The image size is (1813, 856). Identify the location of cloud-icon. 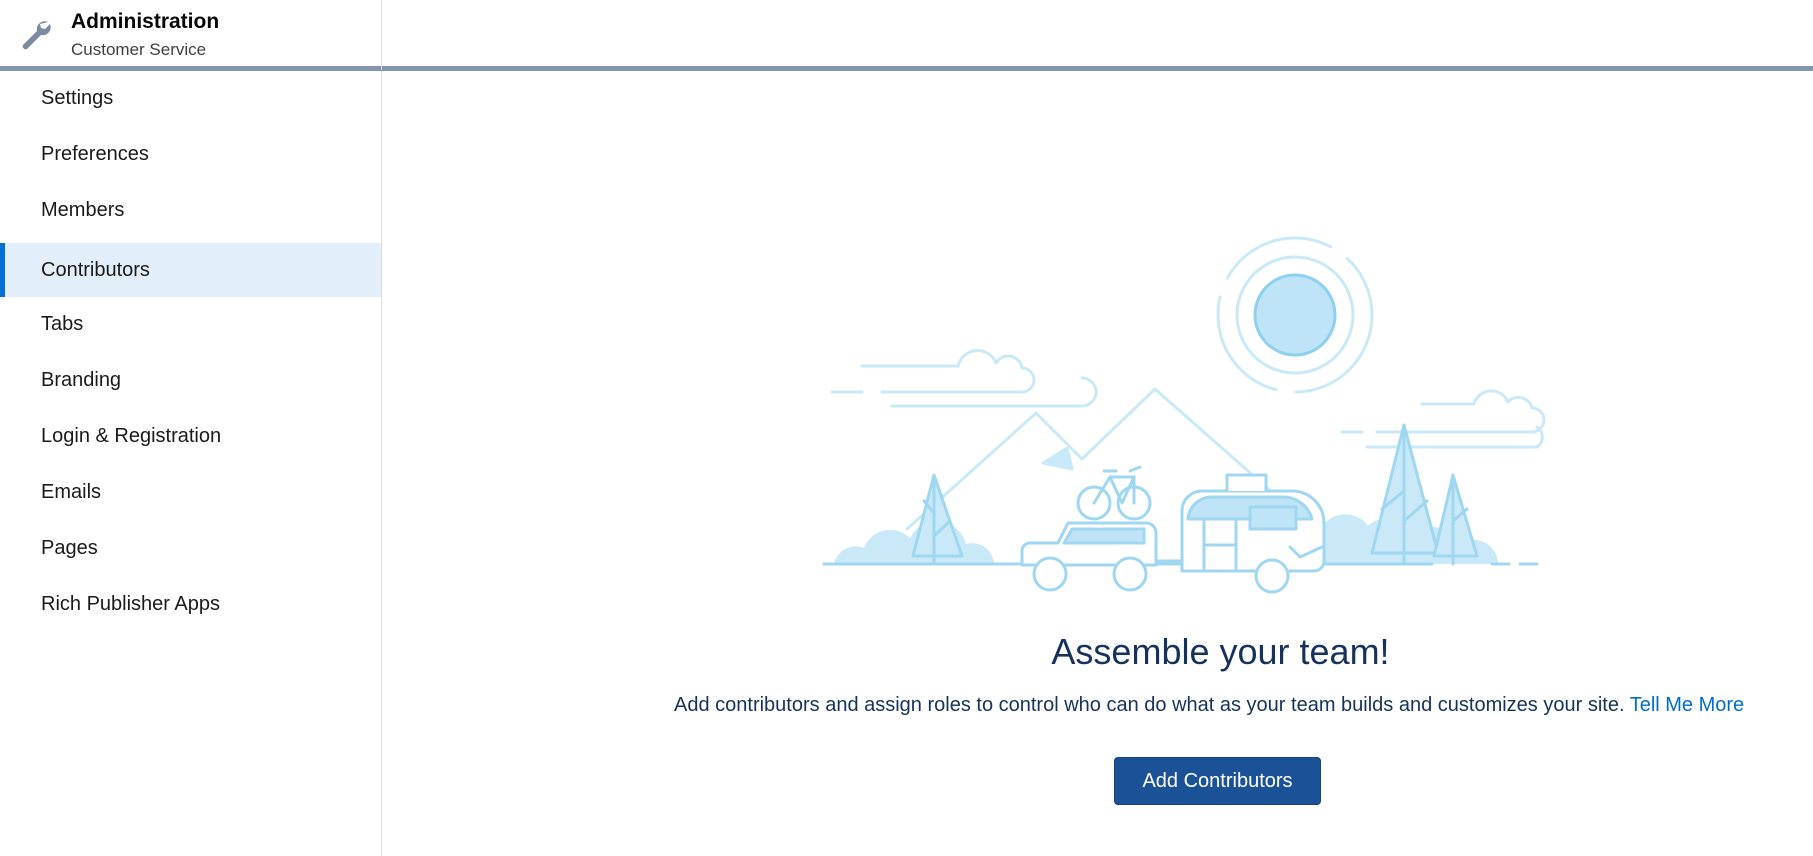
(933, 371).